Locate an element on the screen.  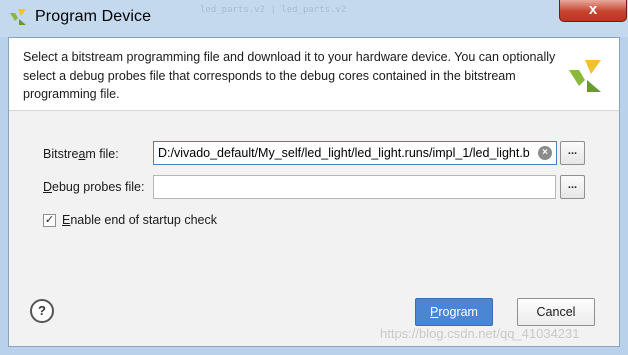
startup-check-checkbox: ✓ is located at coordinates (49, 220).